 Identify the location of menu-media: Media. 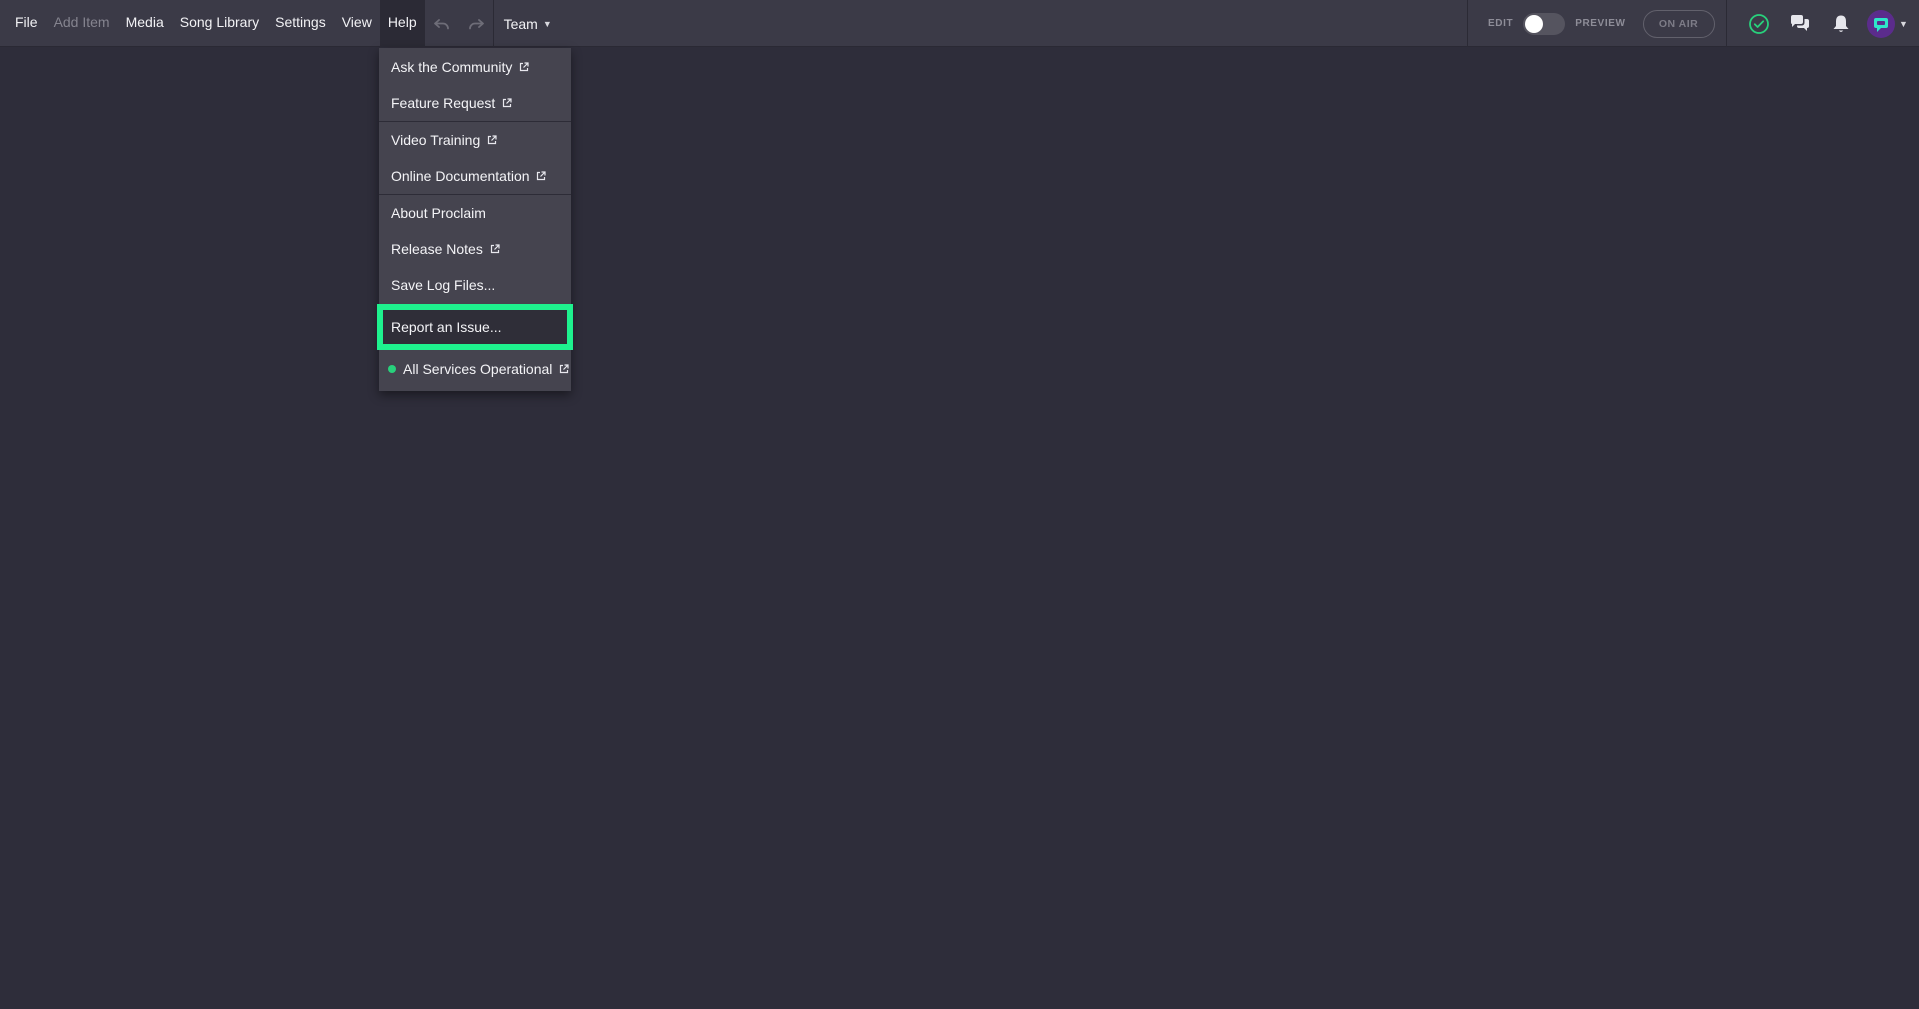
(145, 23).